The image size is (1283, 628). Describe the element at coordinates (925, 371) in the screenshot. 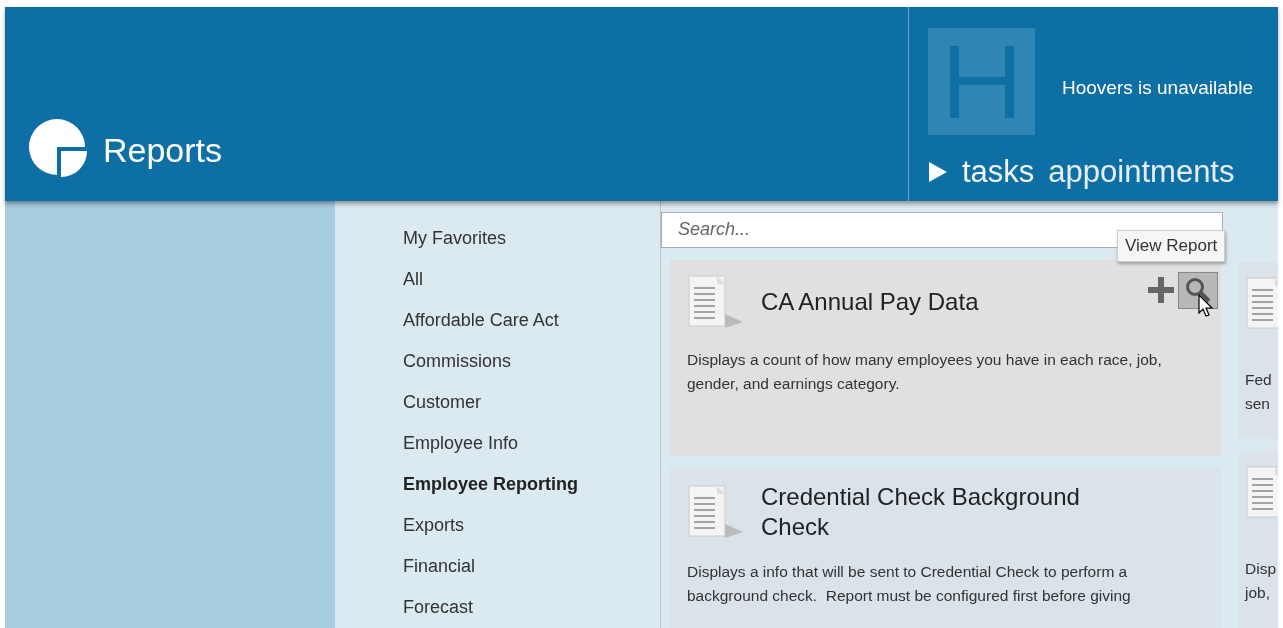

I see `report-description: Displays a count of how many employees you have in each race, job, gender, and earnings category.` at that location.